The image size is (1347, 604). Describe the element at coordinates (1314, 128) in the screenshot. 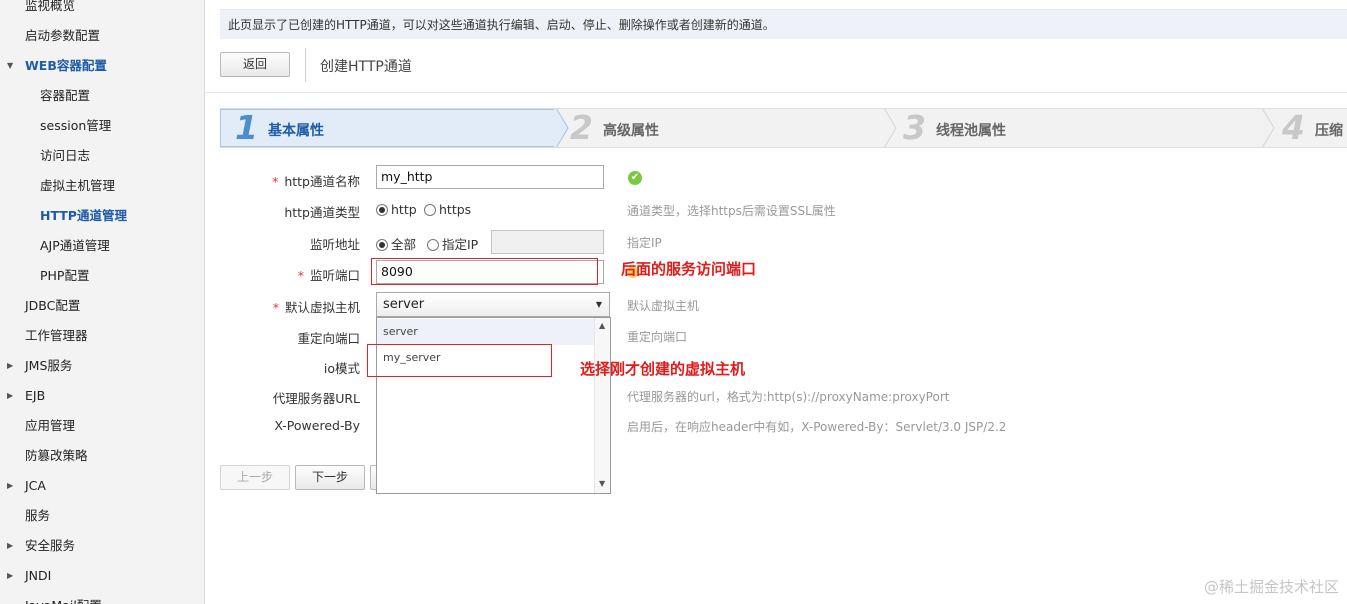

I see `step-compression: 4 压缩` at that location.